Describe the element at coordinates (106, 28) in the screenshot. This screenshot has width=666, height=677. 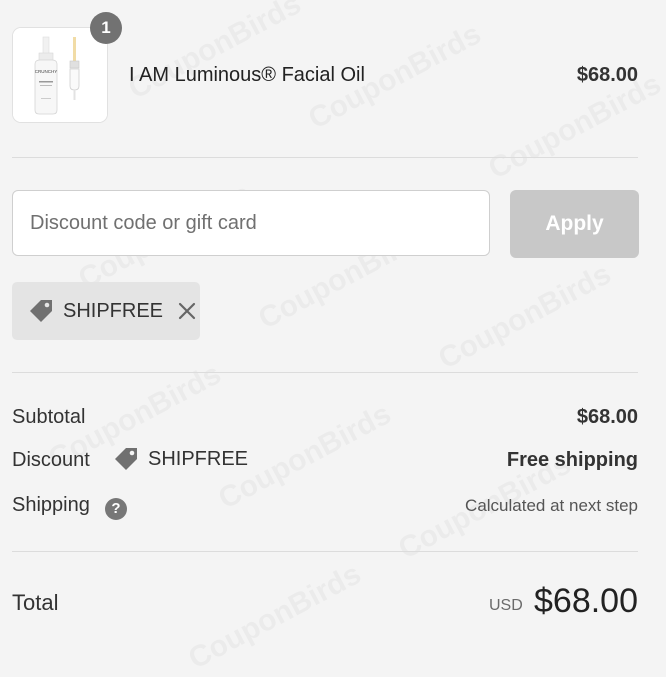
I see `quantity-badge: 1` at that location.